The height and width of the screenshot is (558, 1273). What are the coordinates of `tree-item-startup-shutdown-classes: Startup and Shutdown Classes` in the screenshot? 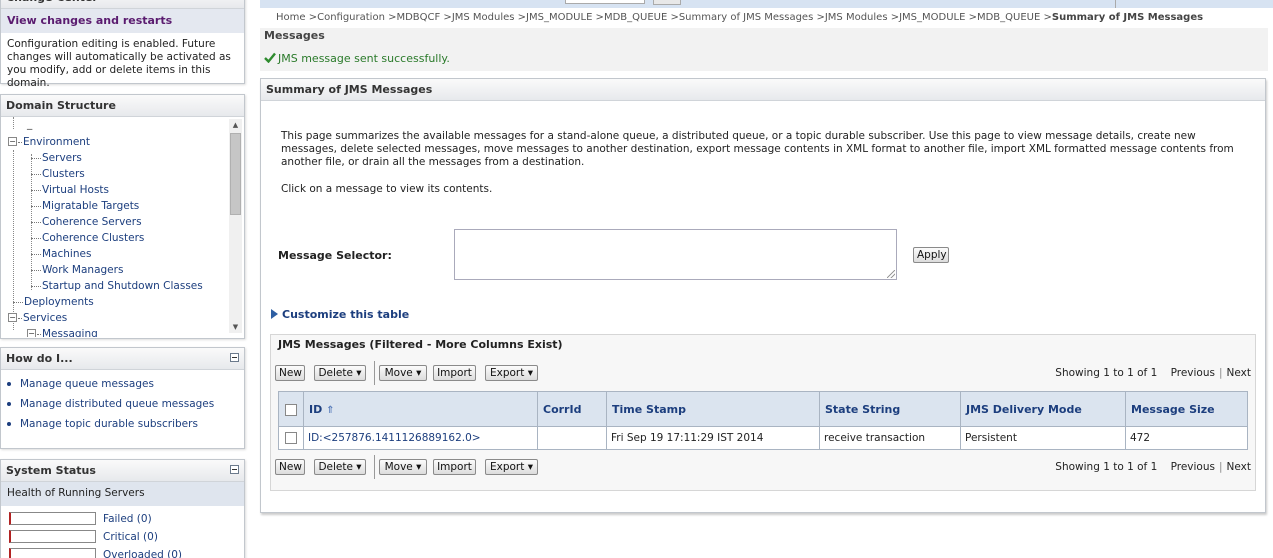 It's located at (117, 286).